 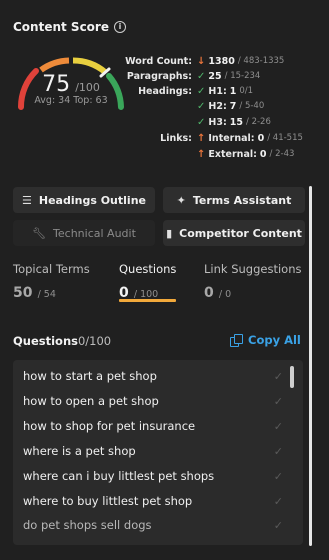 What do you see at coordinates (23, 293) in the screenshot?
I see `tab-count: 50` at bounding box center [23, 293].